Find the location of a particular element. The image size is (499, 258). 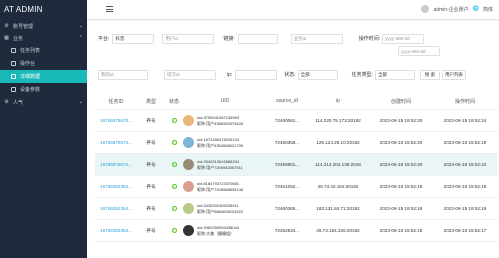

sidebar-item-console: 操作台 is located at coordinates (43, 63).